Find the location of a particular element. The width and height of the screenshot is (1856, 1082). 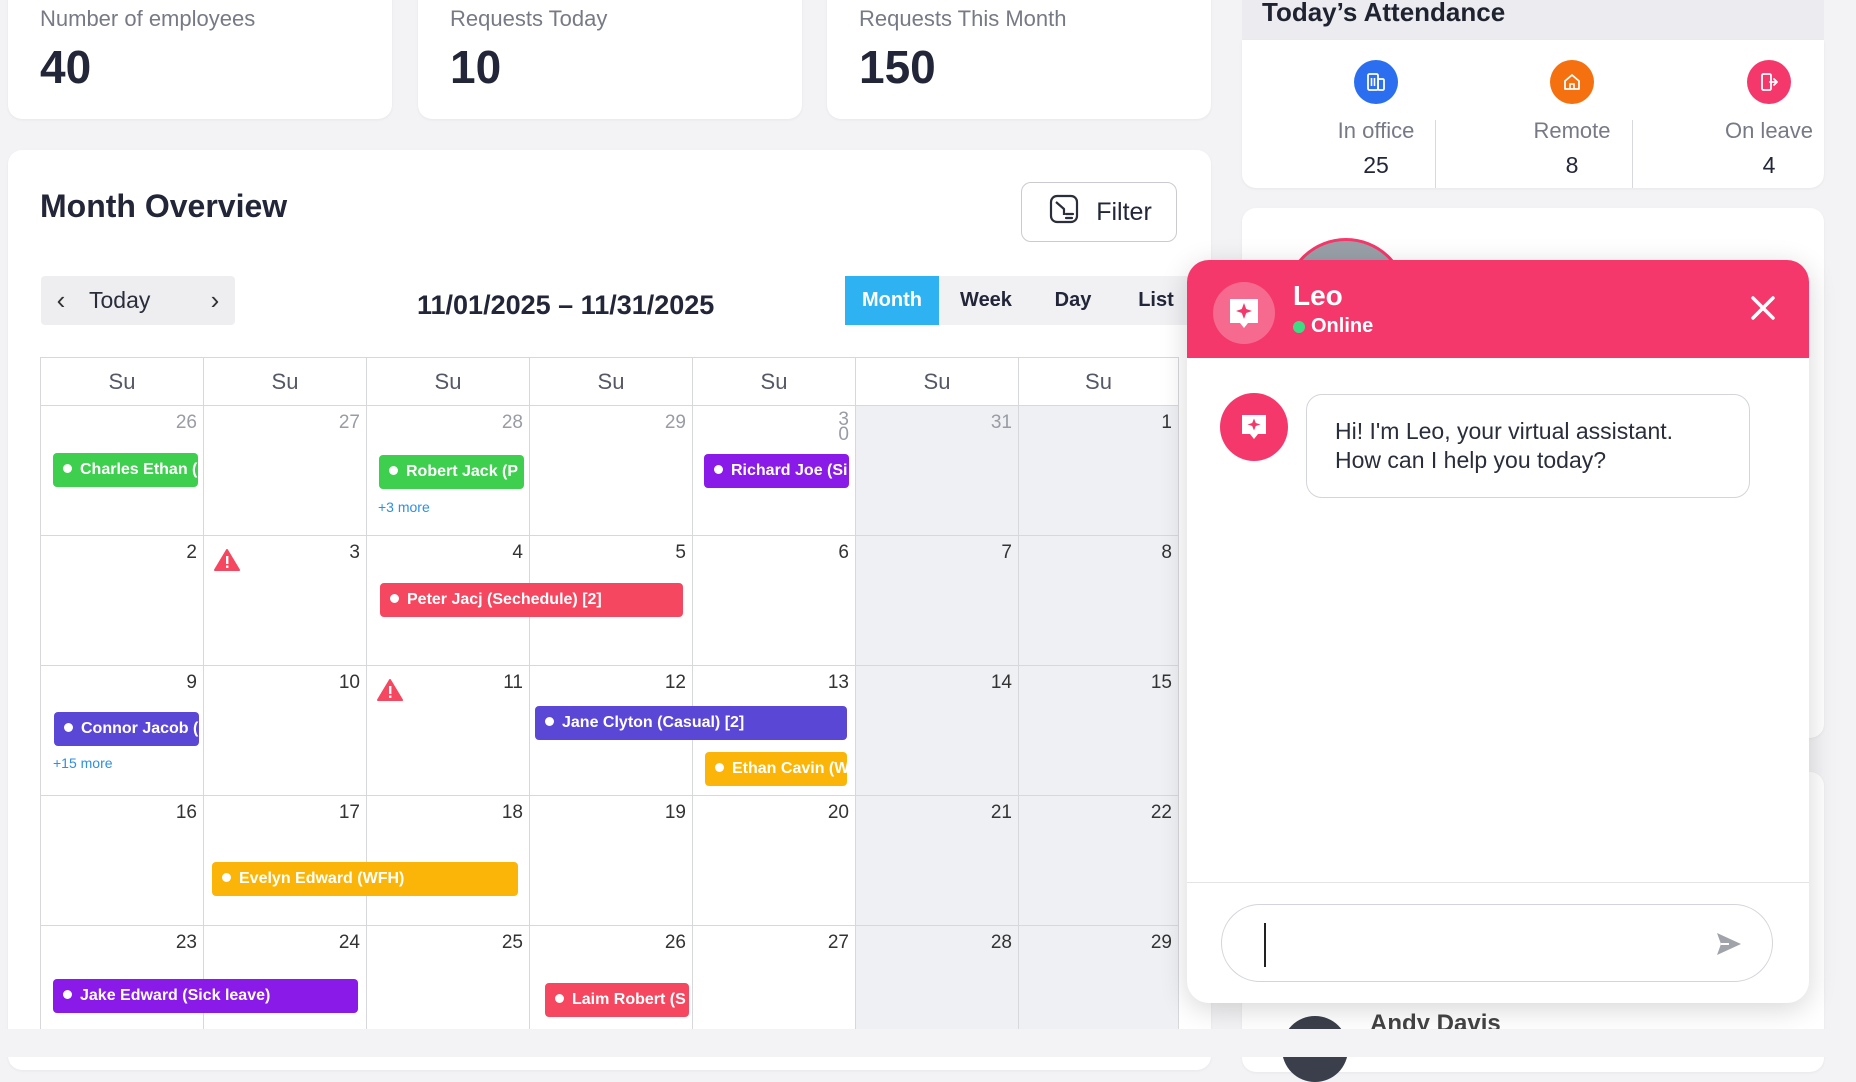

day-cell: 18 is located at coordinates (448, 861).